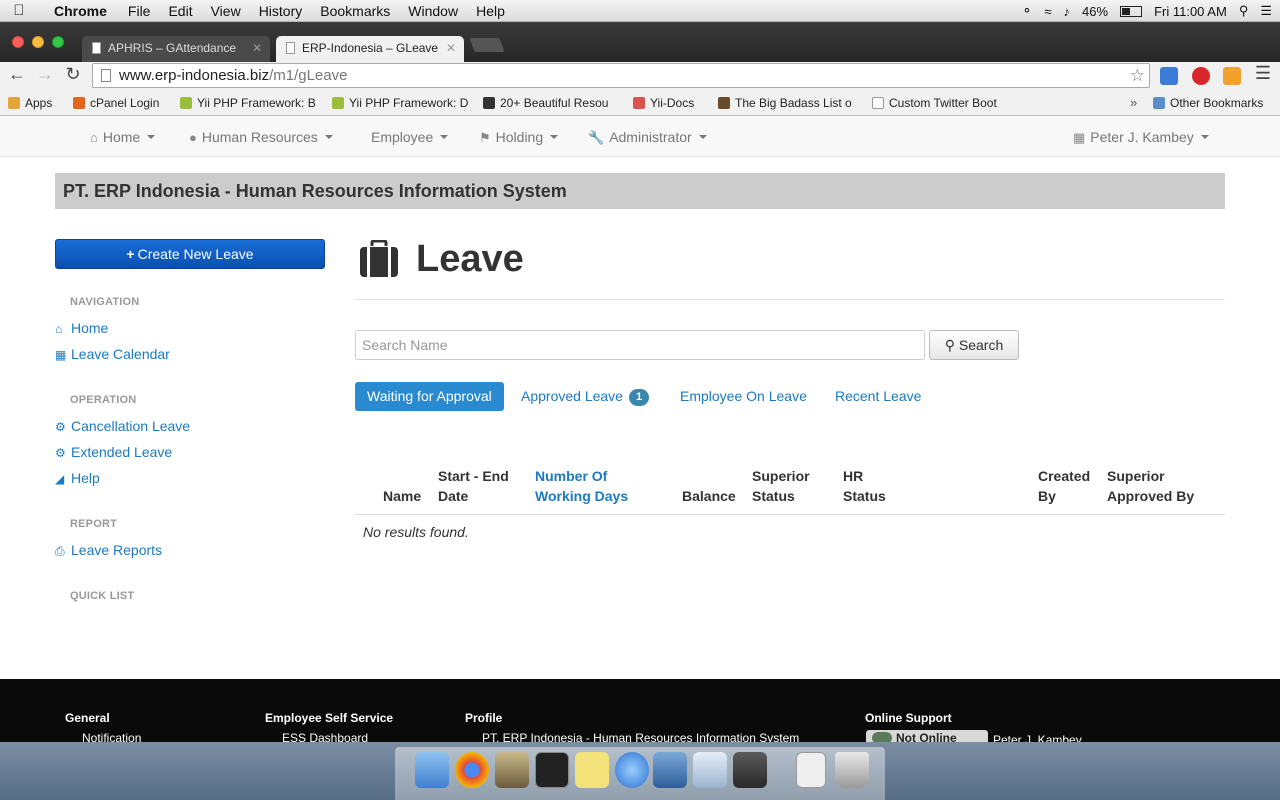 This screenshot has height=800, width=1280. I want to click on sql-file-icon, so click(811, 770).